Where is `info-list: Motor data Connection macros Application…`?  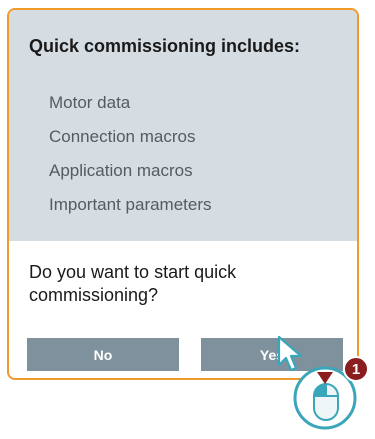
info-list: Motor data Connection macros Application… is located at coordinates (130, 154).